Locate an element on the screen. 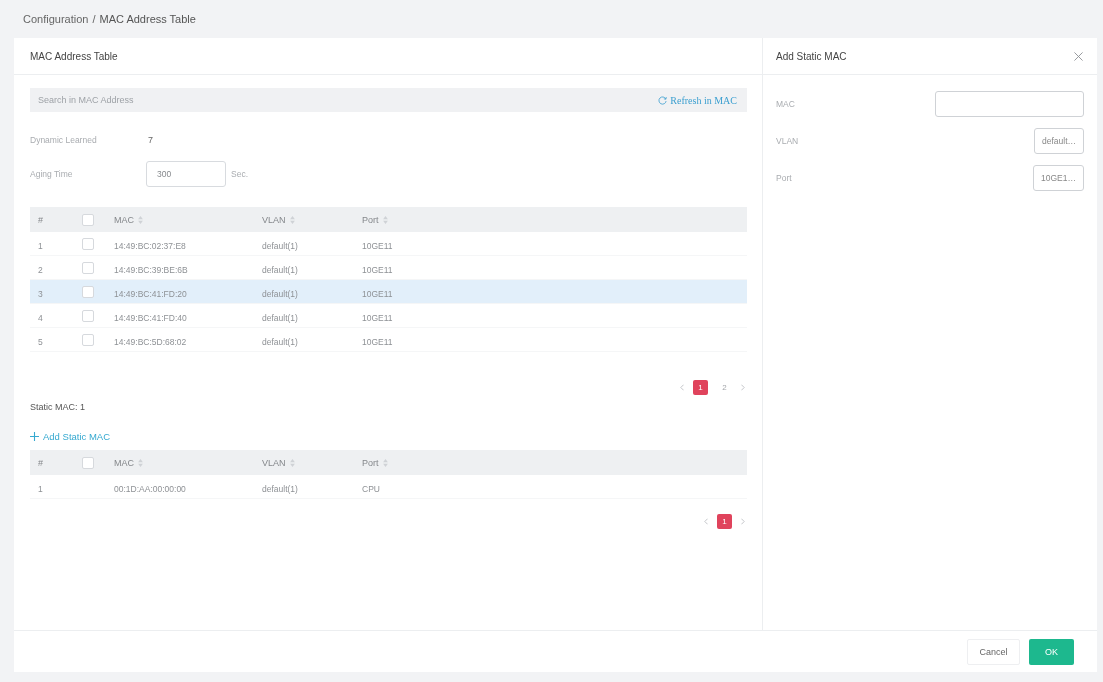 This screenshot has width=1103, height=682. table-row: 3 14:49:BC:41:FD:20 default(1) 10GE11 is located at coordinates (388, 292).